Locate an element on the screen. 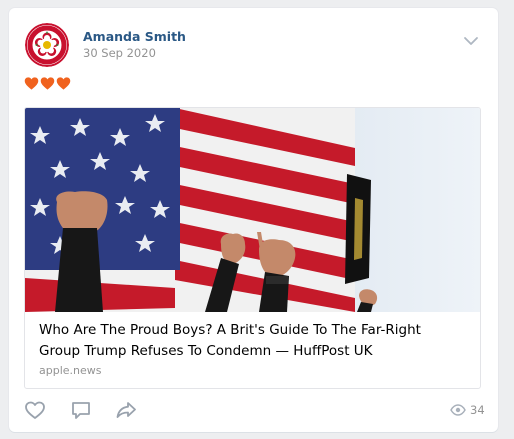 The image size is (514, 439). like-button is located at coordinates (36, 410).